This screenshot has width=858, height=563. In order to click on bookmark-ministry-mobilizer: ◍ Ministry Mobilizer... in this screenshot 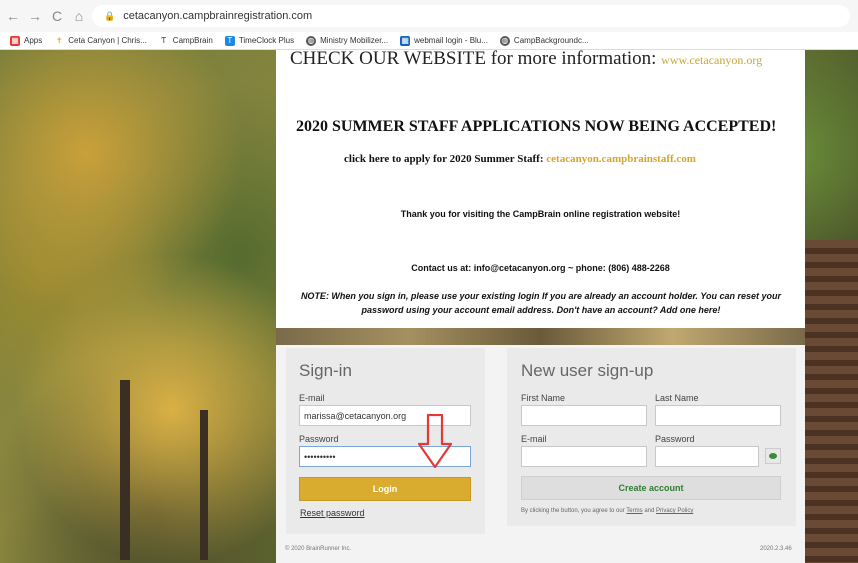, I will do `click(347, 40)`.